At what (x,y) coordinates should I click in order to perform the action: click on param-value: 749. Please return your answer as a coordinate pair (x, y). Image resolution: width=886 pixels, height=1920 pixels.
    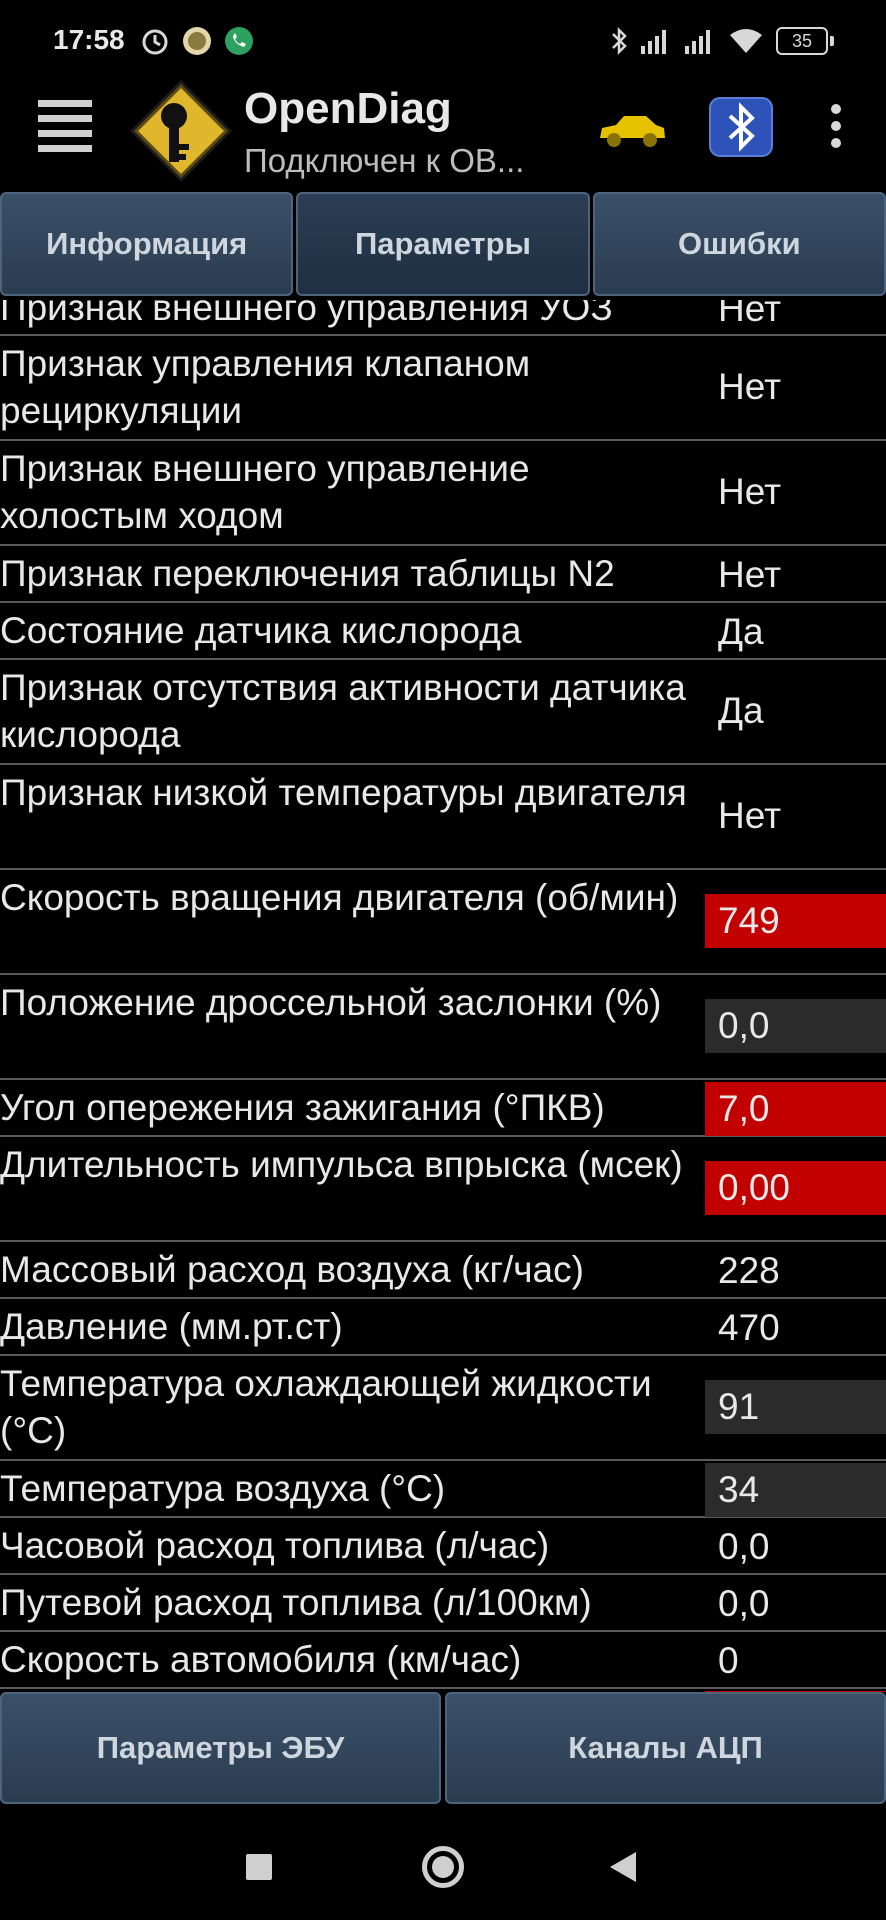
    Looking at the image, I should click on (749, 920).